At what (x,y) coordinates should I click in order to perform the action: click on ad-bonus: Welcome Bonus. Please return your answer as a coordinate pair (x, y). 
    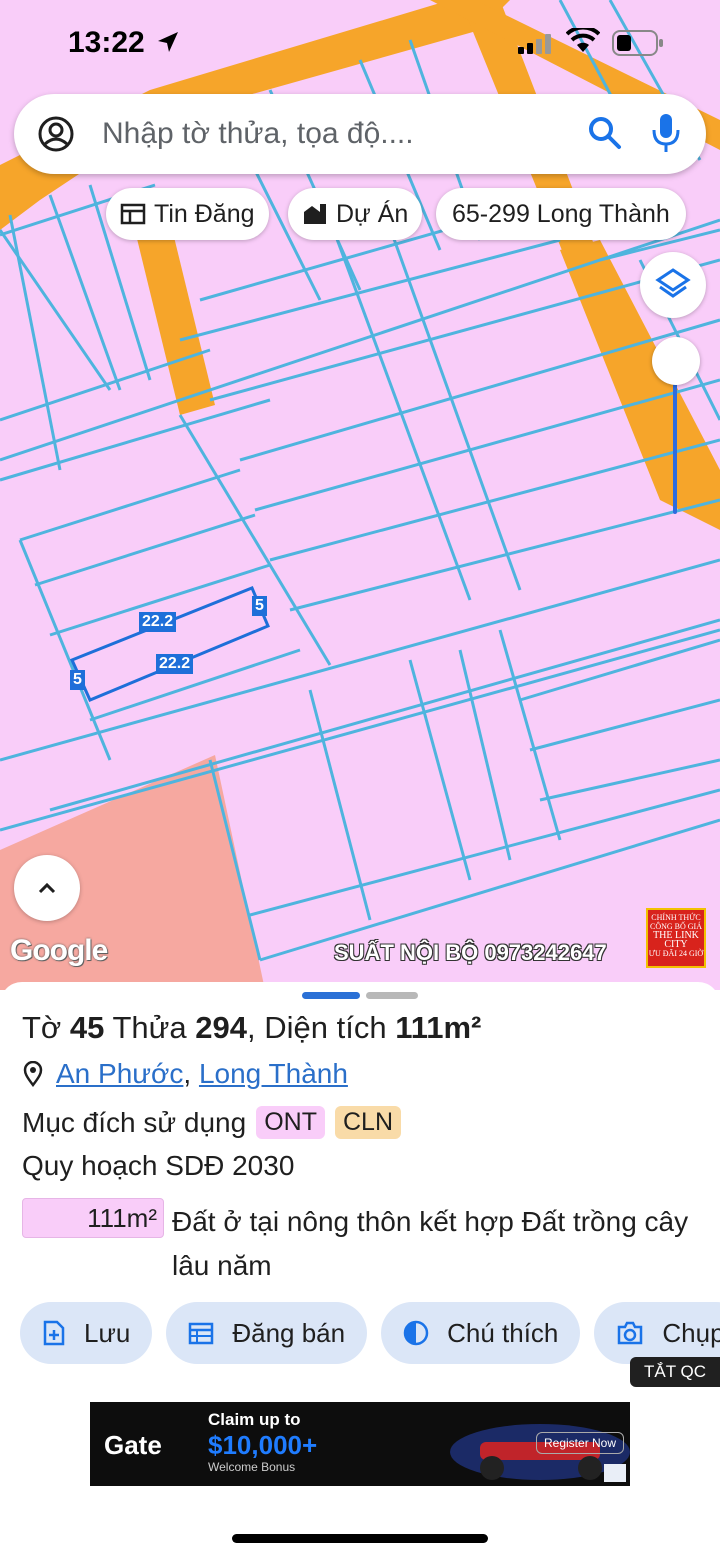
    Looking at the image, I should click on (252, 1467).